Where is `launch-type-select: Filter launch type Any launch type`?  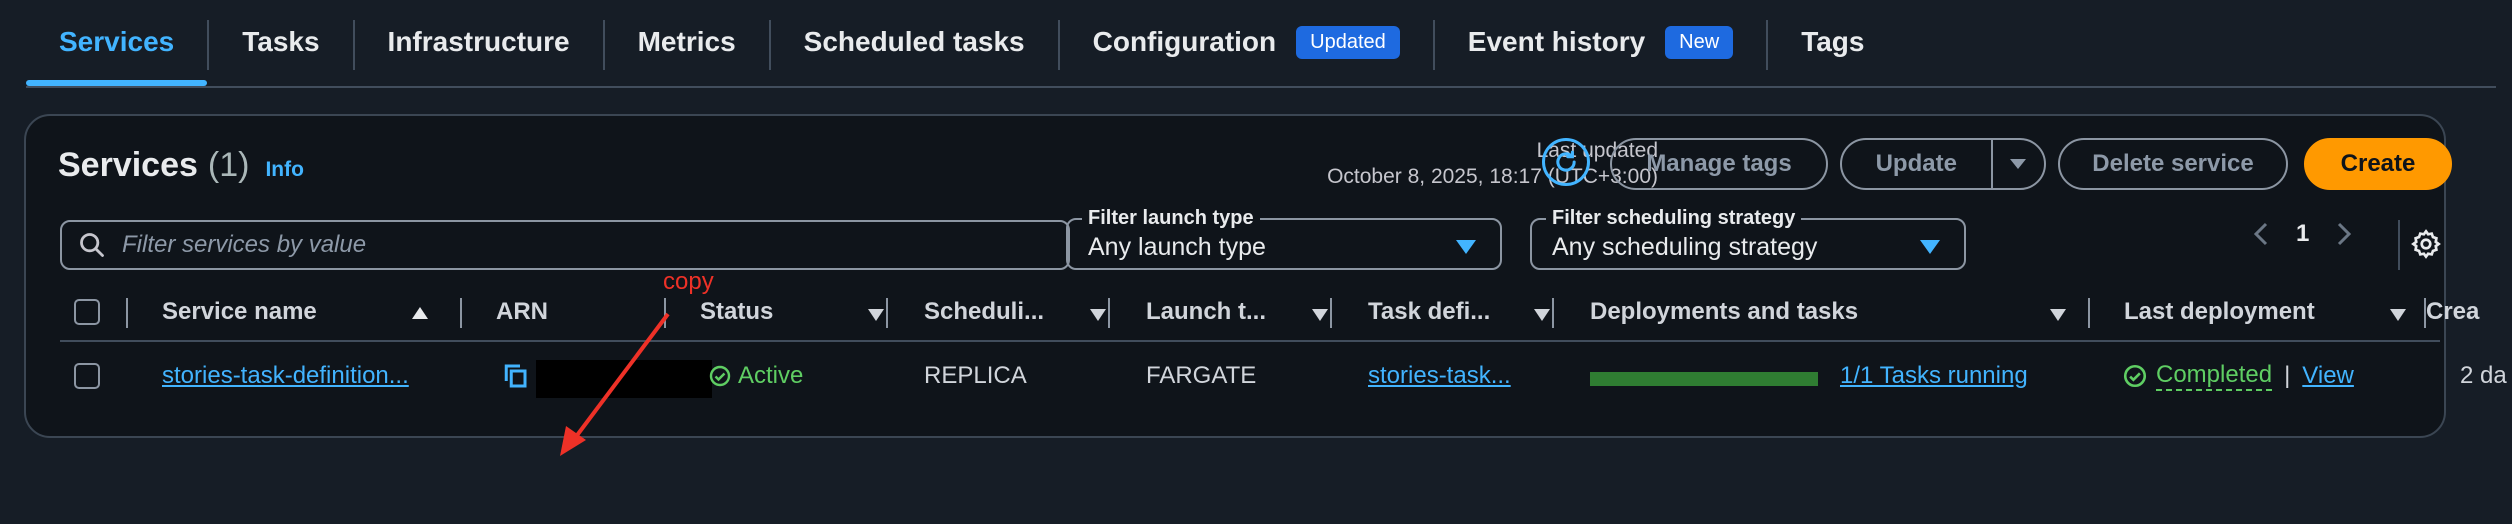
launch-type-select: Filter launch type Any launch type is located at coordinates (1284, 238).